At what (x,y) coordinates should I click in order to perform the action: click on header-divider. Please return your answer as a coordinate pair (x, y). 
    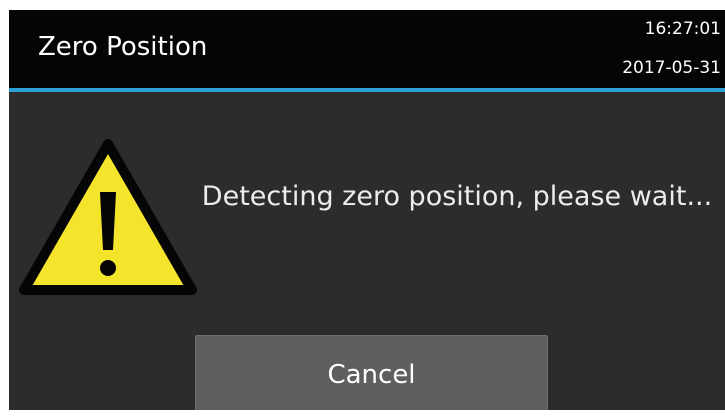
    Looking at the image, I should click on (367, 90).